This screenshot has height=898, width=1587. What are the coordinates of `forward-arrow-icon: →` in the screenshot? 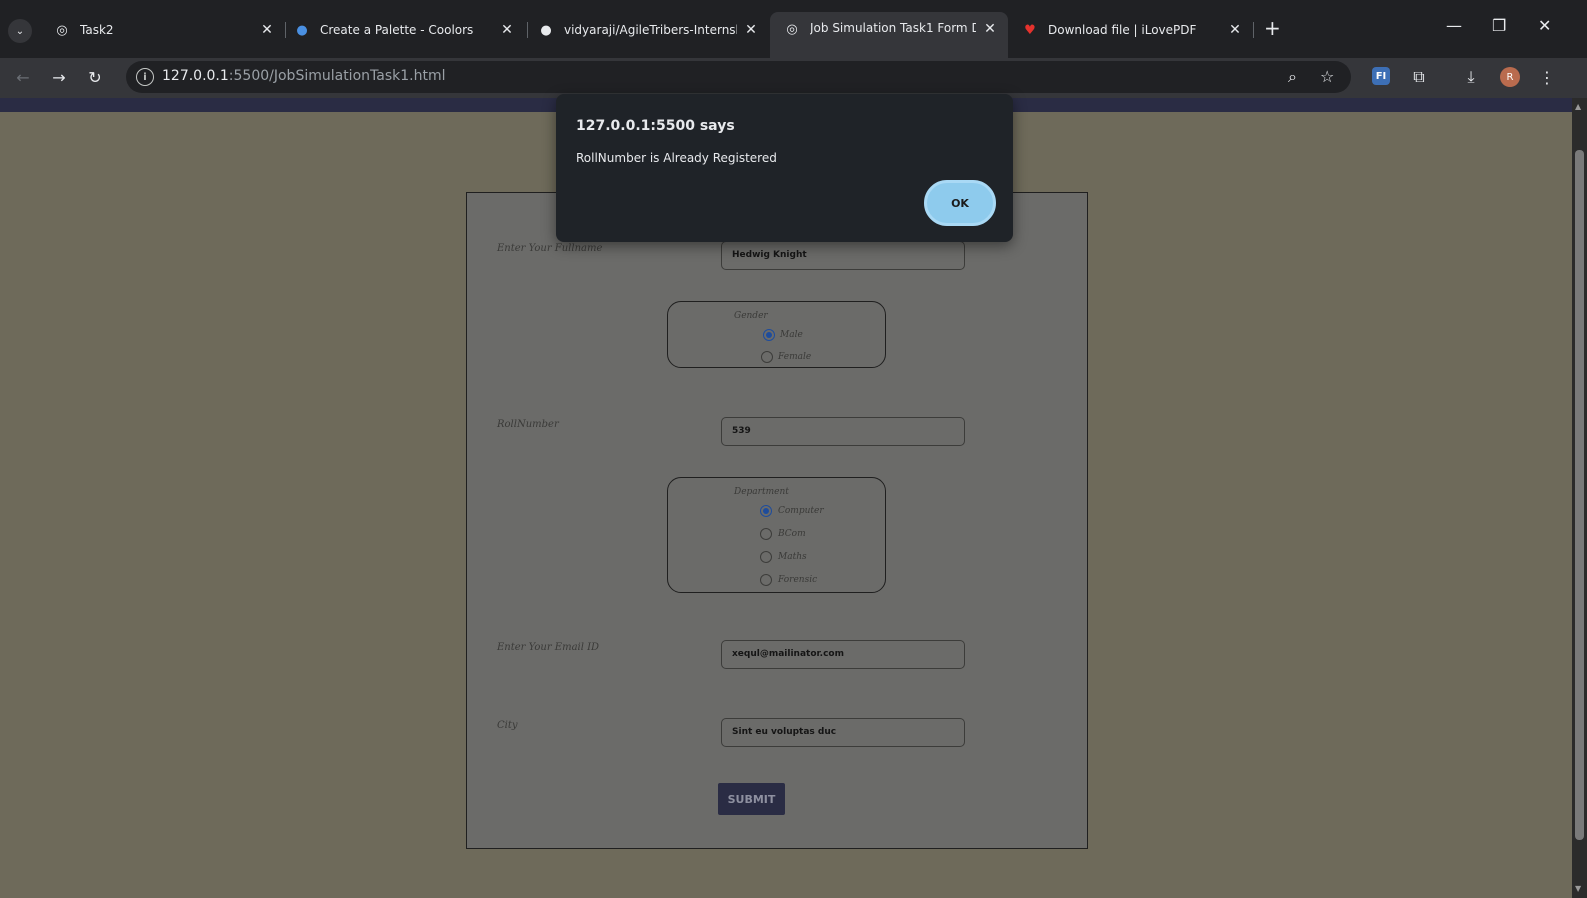 It's located at (59, 77).